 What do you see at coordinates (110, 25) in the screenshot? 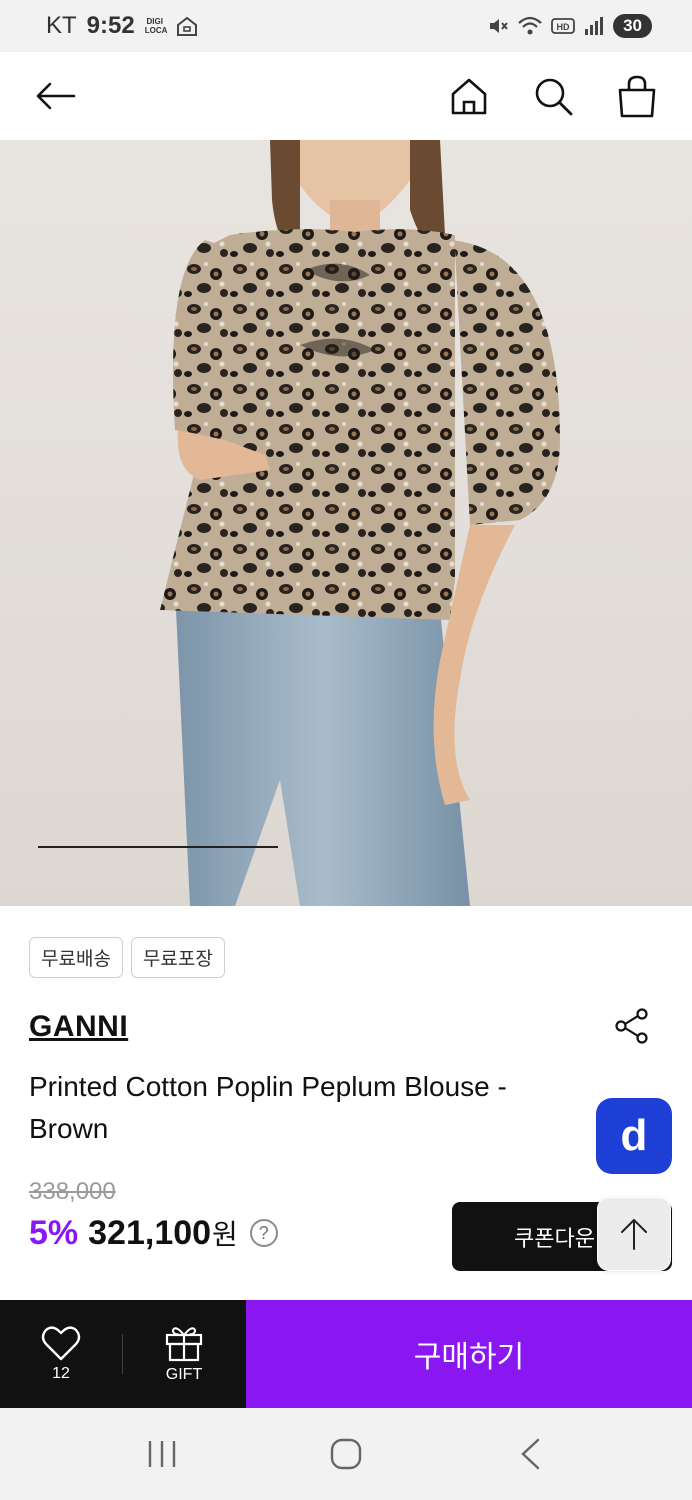
I see `status-time: 9:52` at bounding box center [110, 25].